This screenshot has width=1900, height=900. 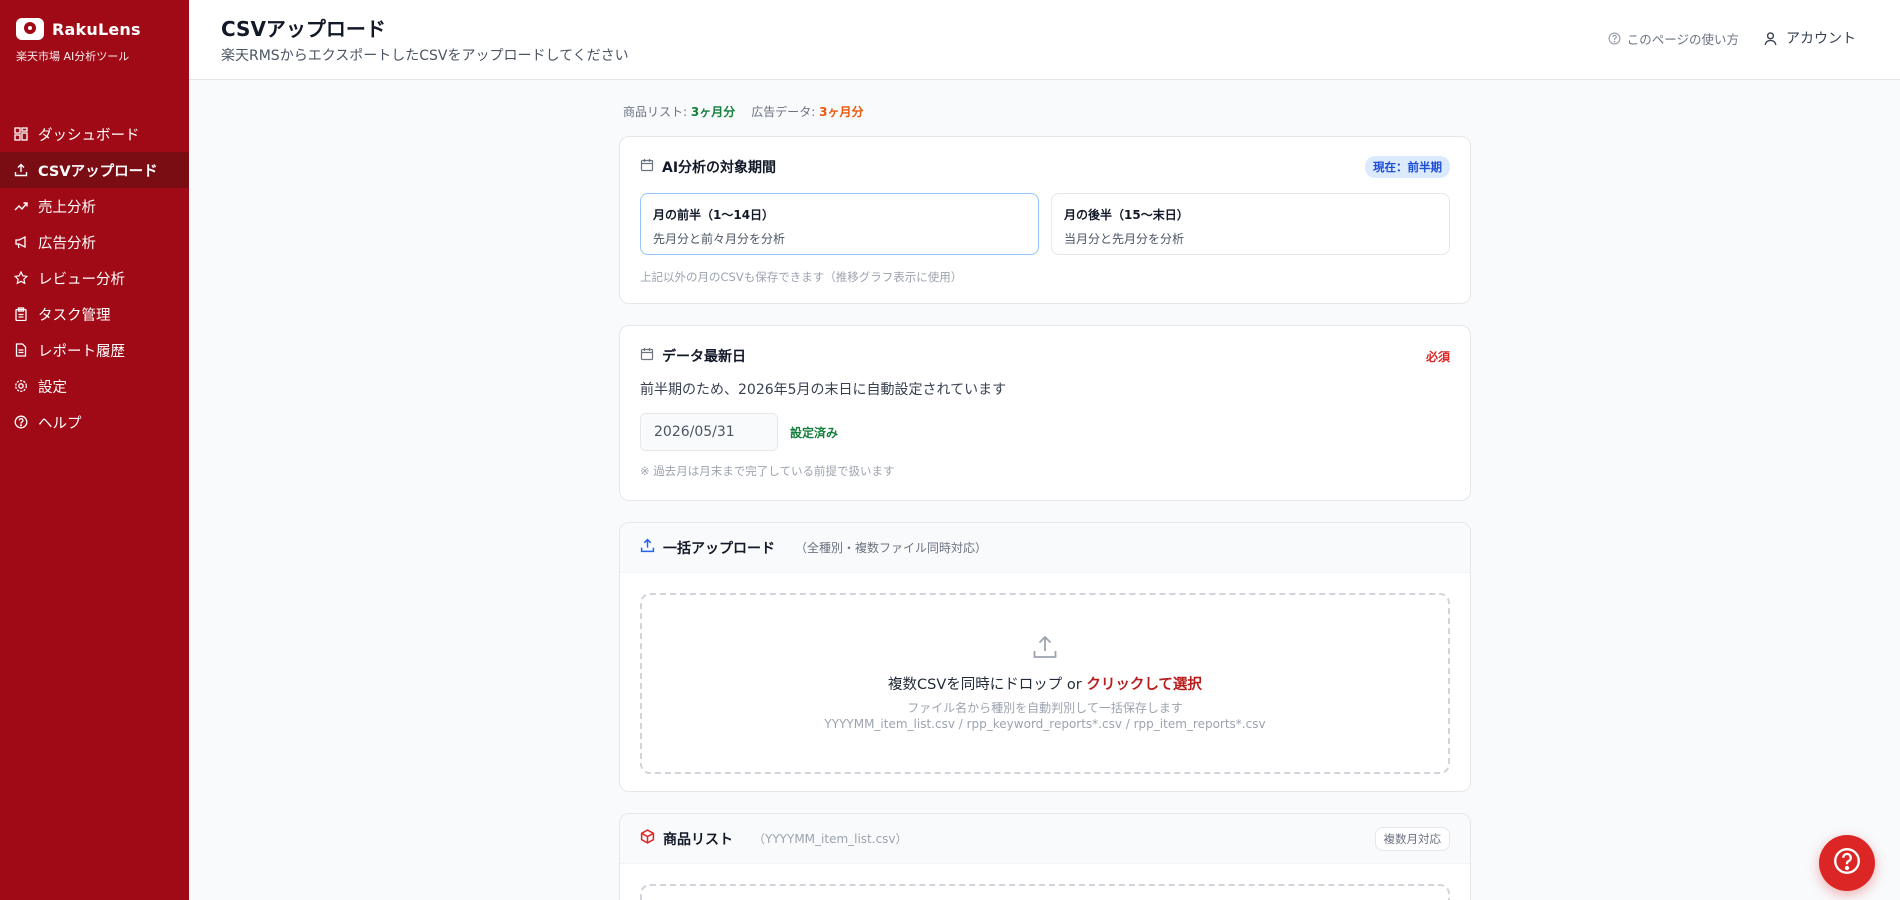 I want to click on item-list-card: 商品リスト （YYYYMM_item_list.csv） 複数月対応, so click(x=1045, y=856).